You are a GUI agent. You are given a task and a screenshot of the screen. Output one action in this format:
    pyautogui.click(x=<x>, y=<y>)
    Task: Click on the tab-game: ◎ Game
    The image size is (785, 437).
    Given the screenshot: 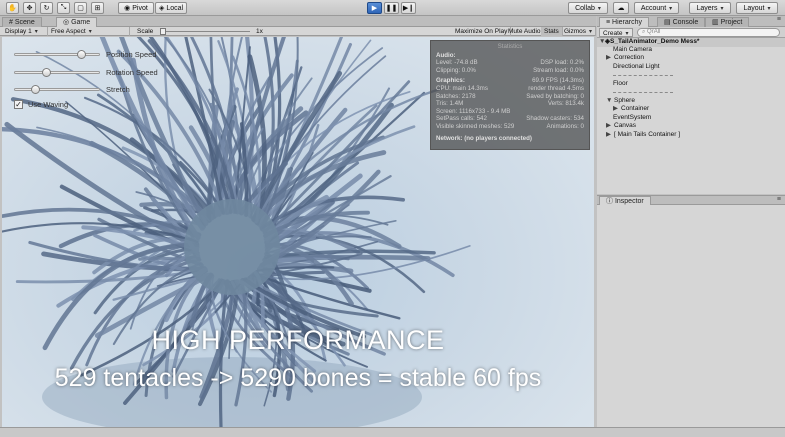 What is the action you would take?
    pyautogui.click(x=77, y=22)
    